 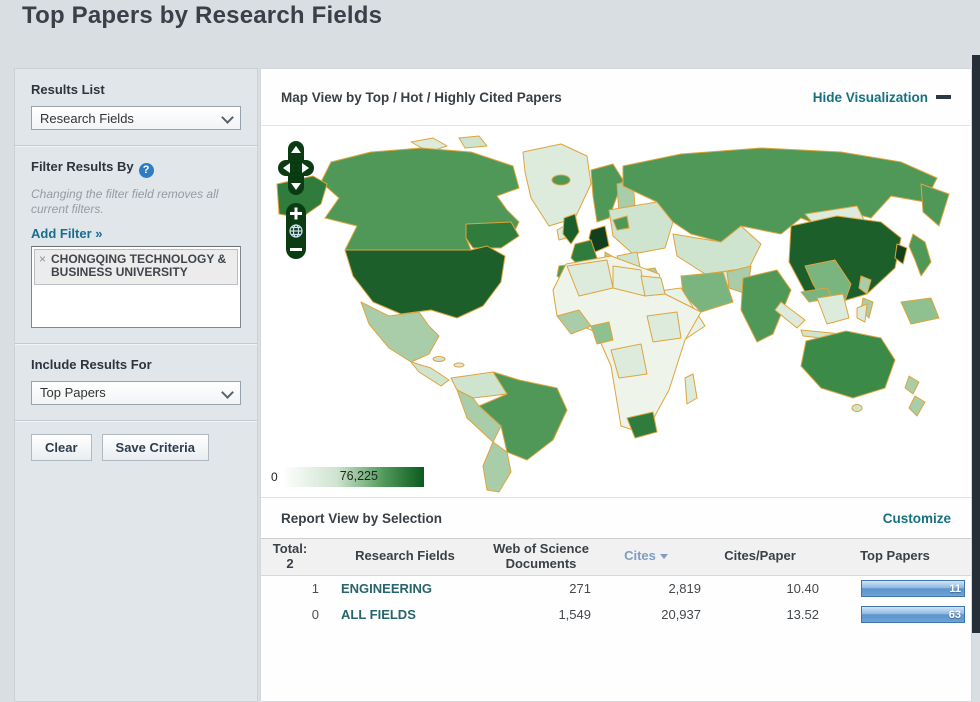 I want to click on cell-docs: 1,549, so click(x=574, y=615).